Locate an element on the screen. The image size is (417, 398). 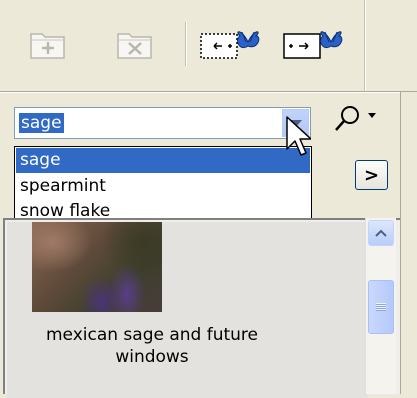
toolbar-right-border is located at coordinates (365, 46).